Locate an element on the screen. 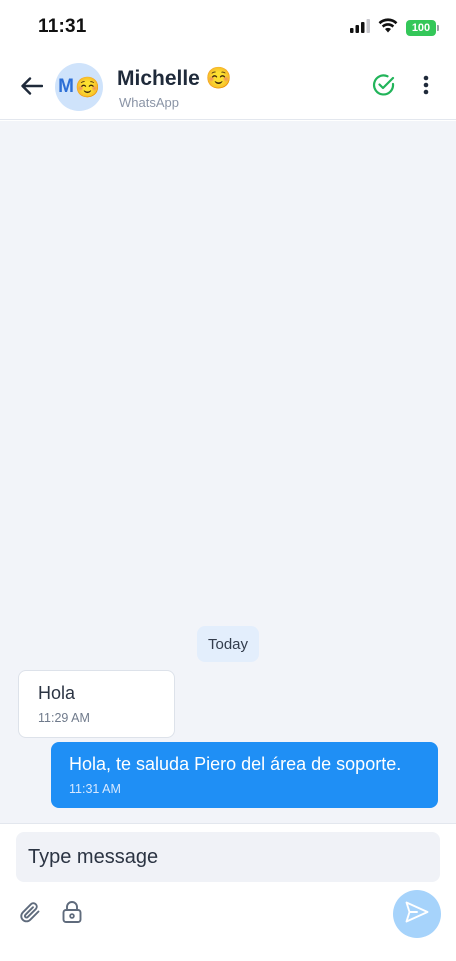  send-button is located at coordinates (417, 914).